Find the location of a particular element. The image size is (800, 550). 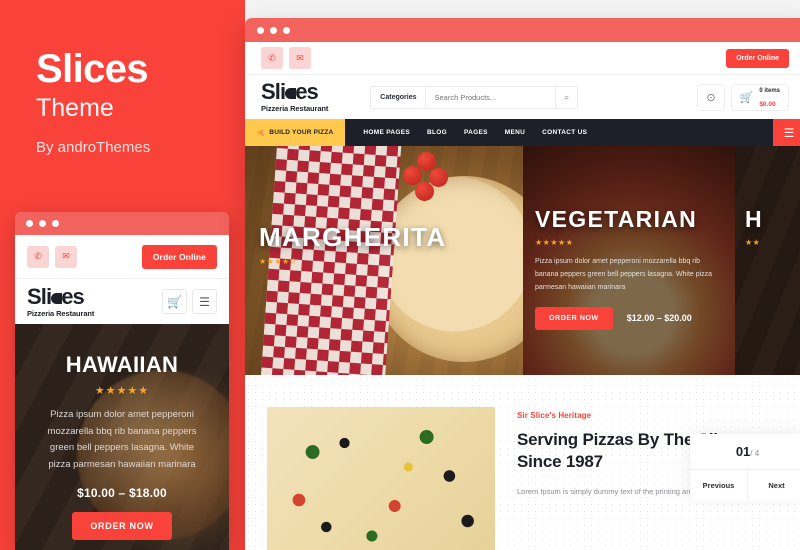

nav-item-blog: BLOG is located at coordinates (437, 132).